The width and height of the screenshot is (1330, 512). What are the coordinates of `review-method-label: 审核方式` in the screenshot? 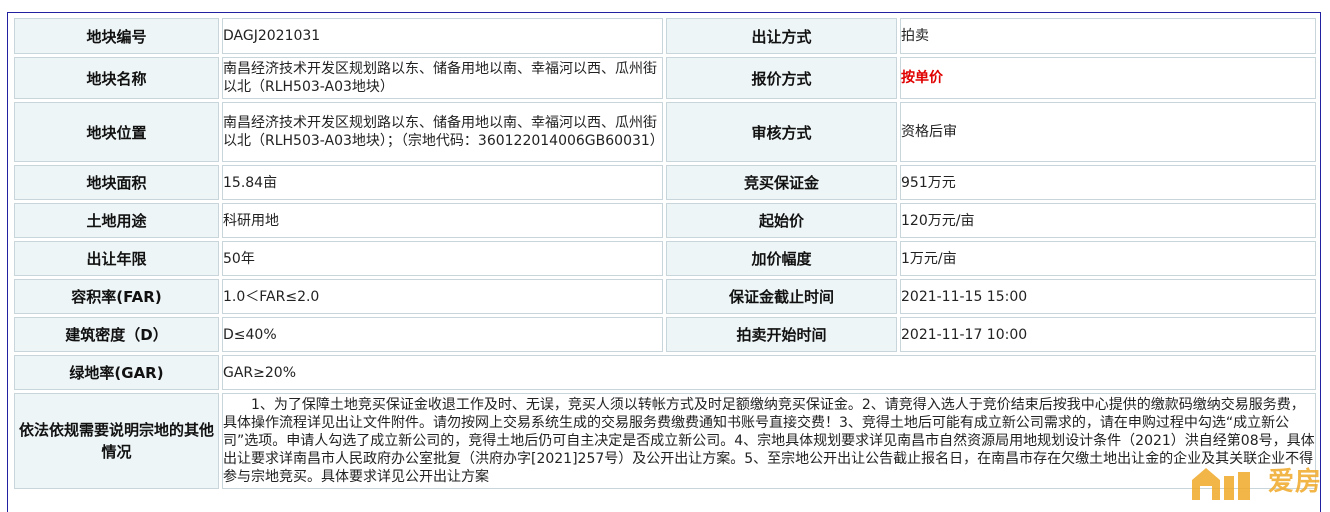 It's located at (781, 132).